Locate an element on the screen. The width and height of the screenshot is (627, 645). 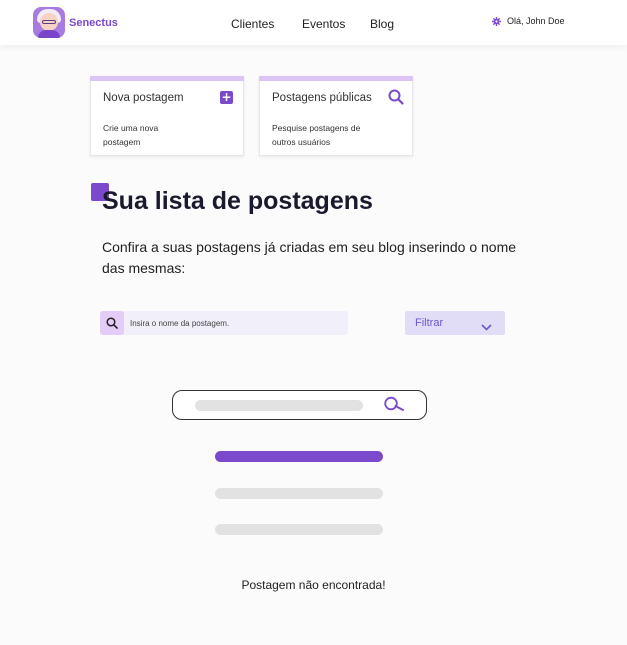
gear-icon is located at coordinates (496, 21).